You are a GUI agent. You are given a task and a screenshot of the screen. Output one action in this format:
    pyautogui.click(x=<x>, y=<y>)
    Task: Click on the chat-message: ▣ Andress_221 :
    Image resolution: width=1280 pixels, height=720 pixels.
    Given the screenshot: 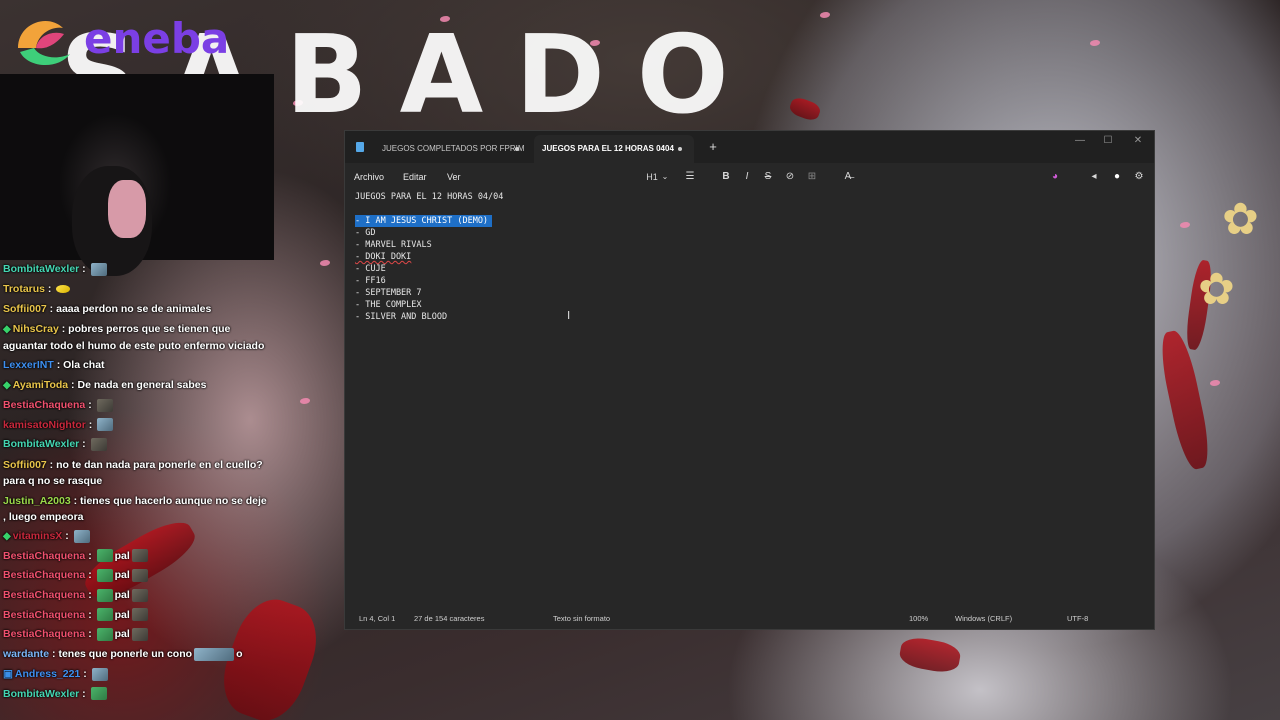 What is the action you would take?
    pyautogui.click(x=137, y=675)
    